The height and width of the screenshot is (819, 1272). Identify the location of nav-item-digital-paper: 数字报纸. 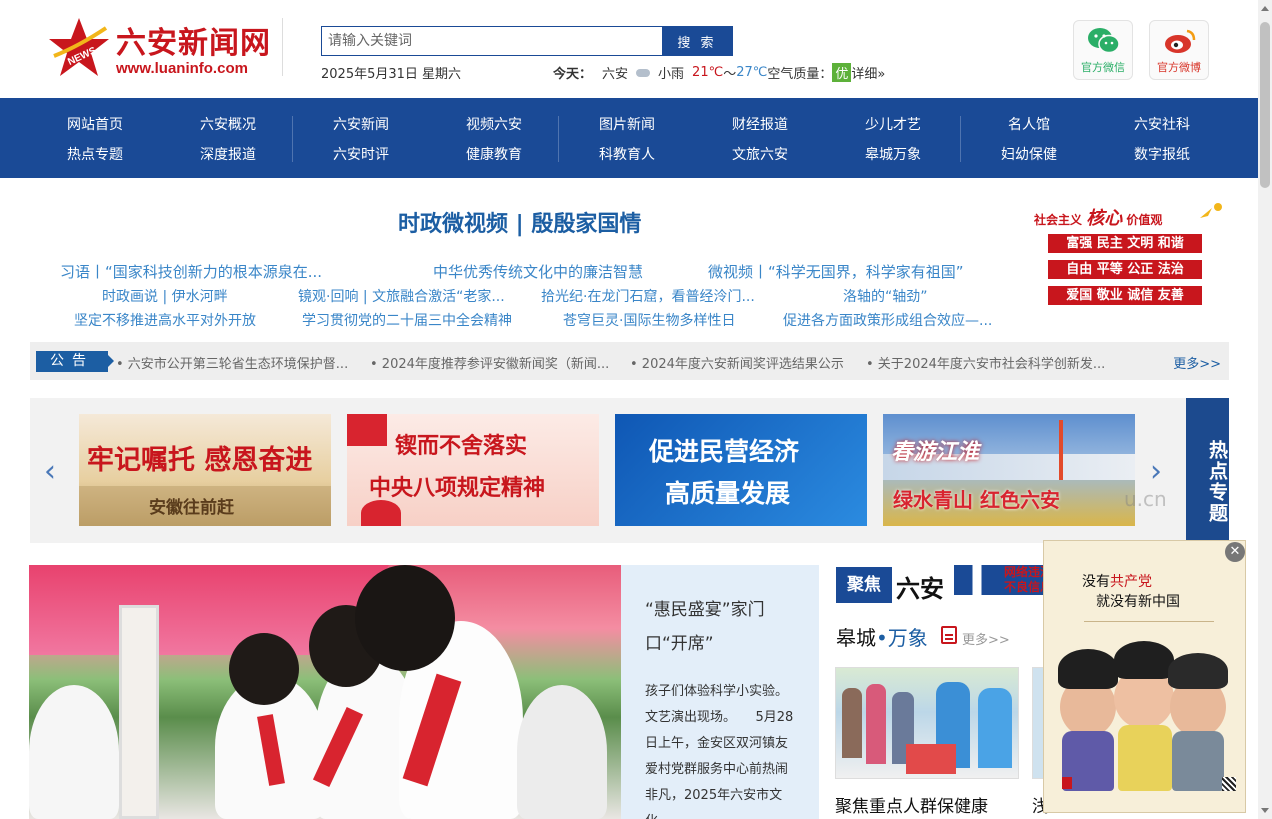
(1162, 154).